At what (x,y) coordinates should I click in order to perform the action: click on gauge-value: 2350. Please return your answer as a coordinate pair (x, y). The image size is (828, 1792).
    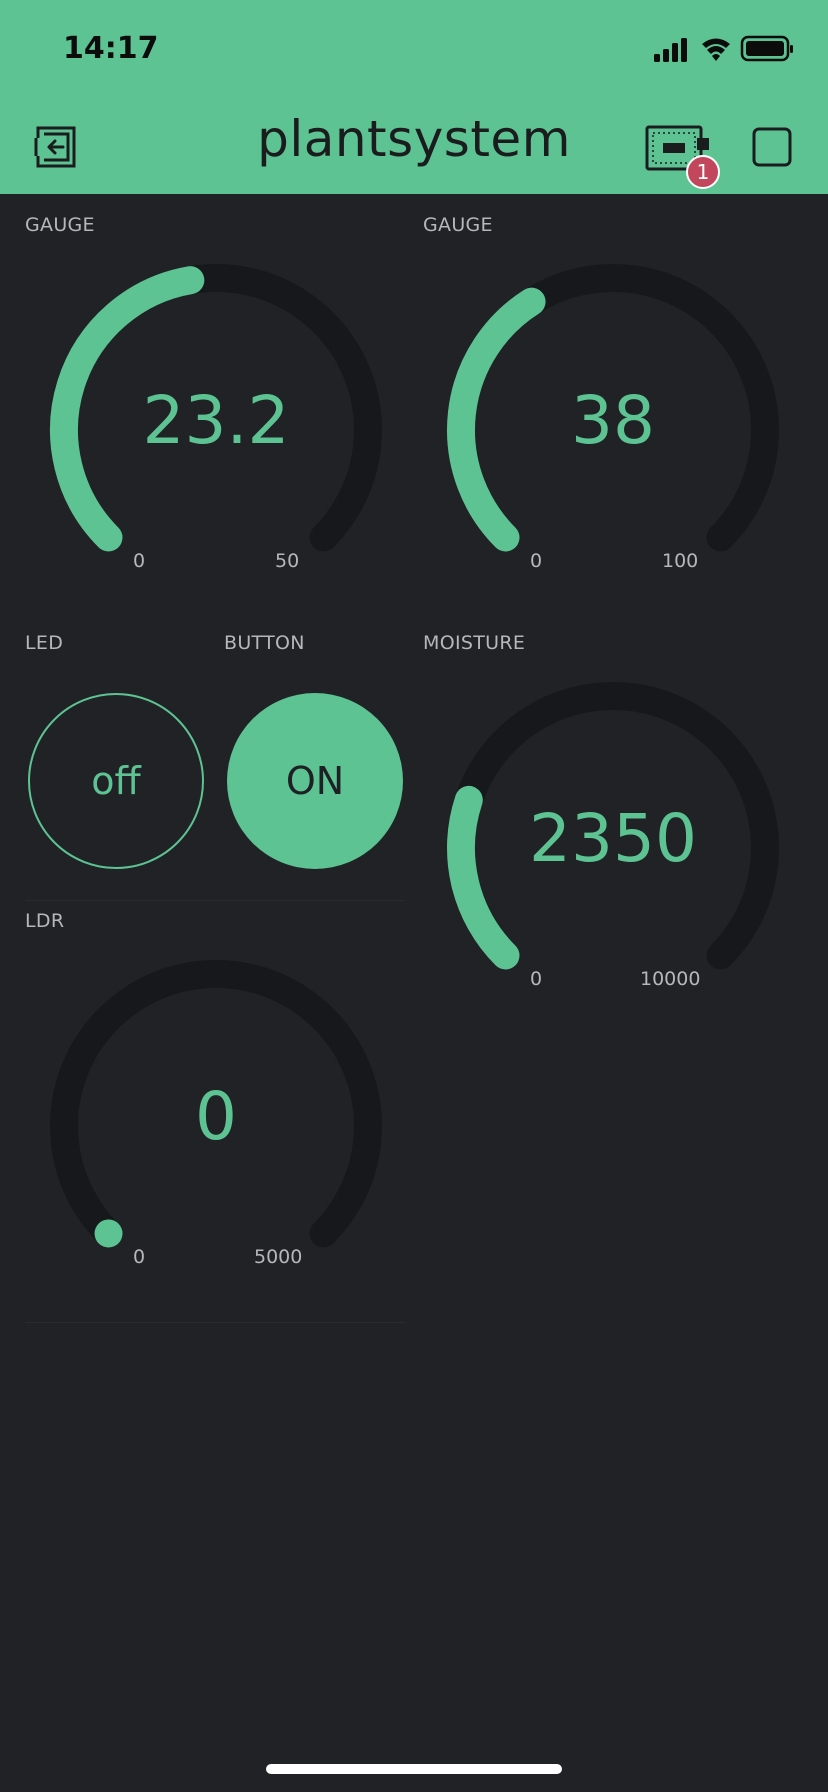
    Looking at the image, I should click on (613, 838).